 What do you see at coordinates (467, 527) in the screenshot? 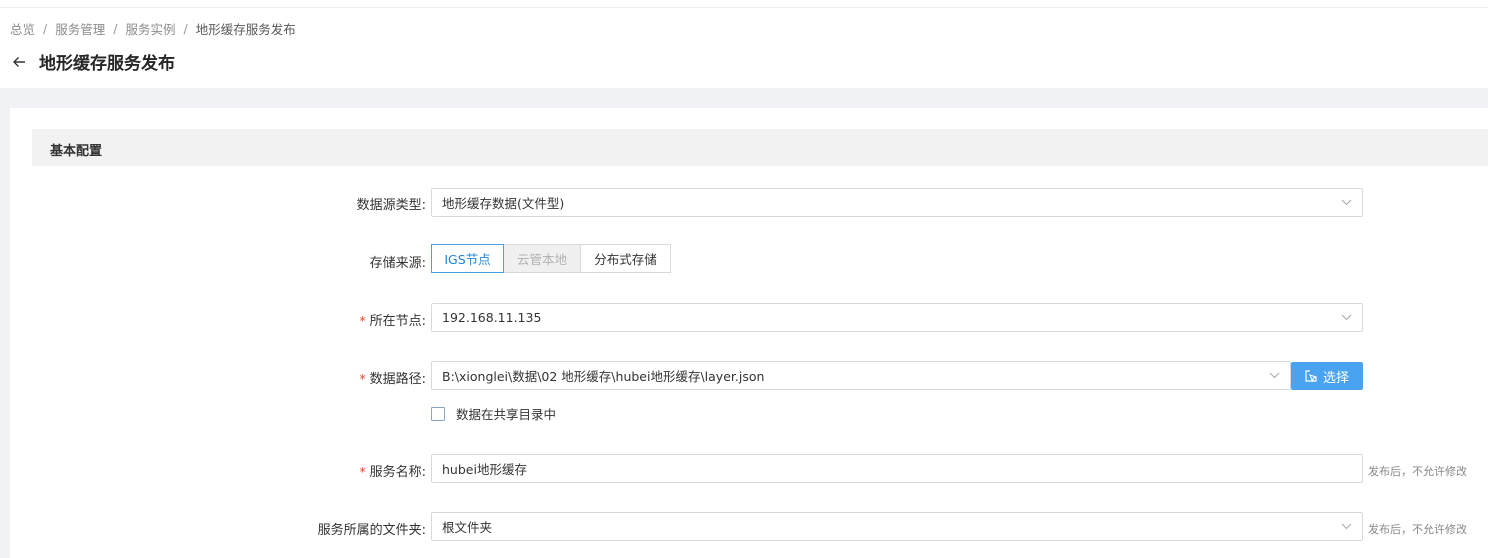
I see `folder-value: 根文件夹` at bounding box center [467, 527].